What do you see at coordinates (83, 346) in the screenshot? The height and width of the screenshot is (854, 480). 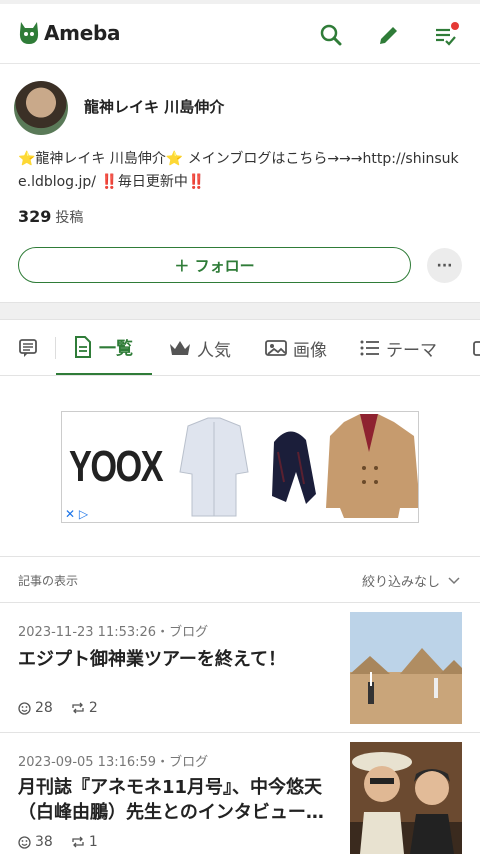 I see `document-icon` at bounding box center [83, 346].